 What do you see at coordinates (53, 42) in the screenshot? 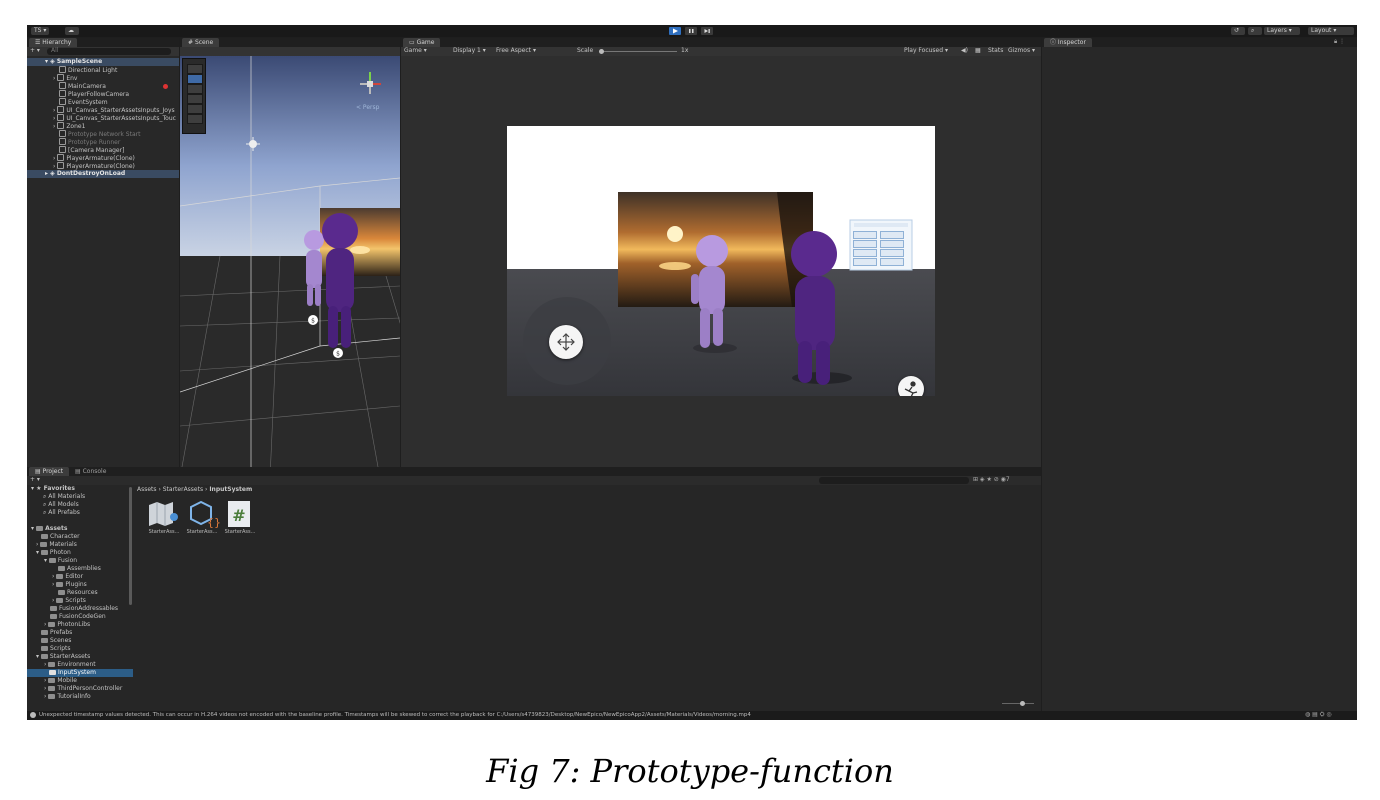
I see `tab-hierarchy: ☰ Hierarchy` at bounding box center [53, 42].